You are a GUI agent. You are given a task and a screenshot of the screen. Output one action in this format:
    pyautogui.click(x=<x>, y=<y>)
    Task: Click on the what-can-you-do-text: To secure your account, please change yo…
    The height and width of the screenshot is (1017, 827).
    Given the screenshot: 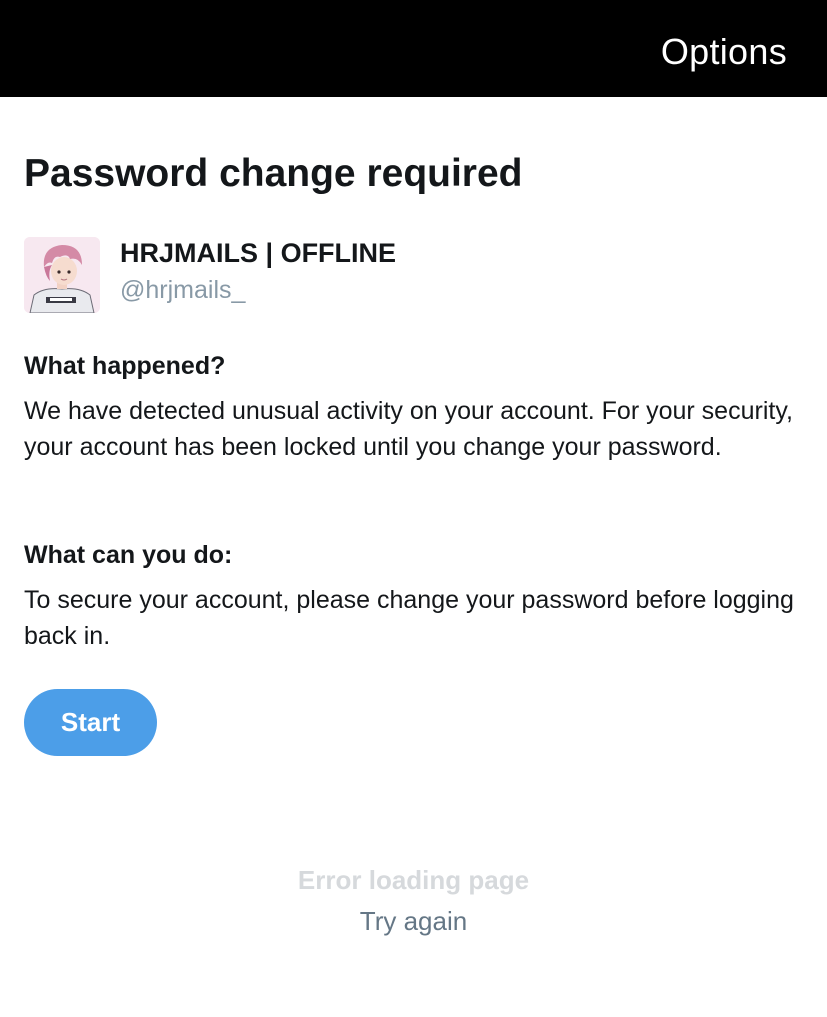 What is the action you would take?
    pyautogui.click(x=409, y=618)
    